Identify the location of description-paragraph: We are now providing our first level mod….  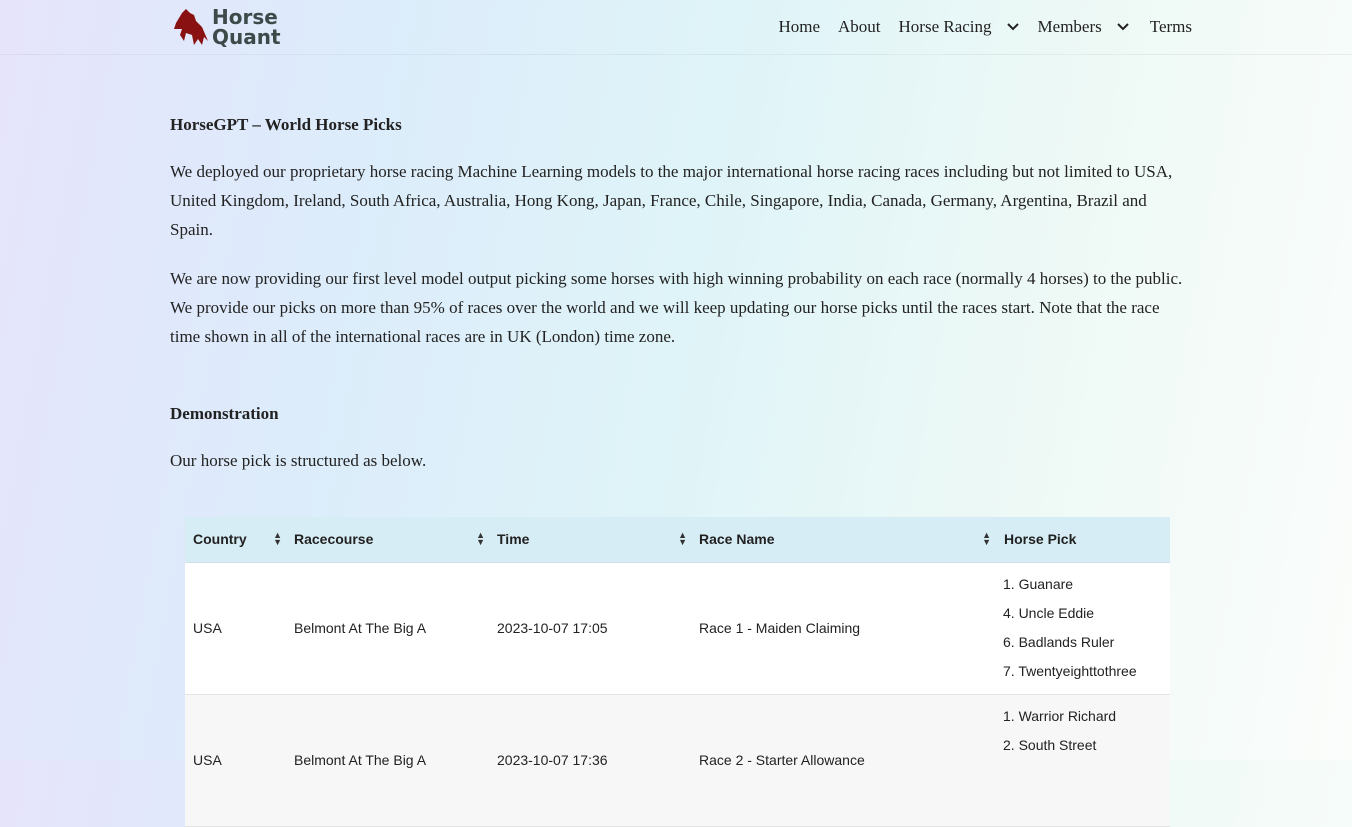
(676, 307).